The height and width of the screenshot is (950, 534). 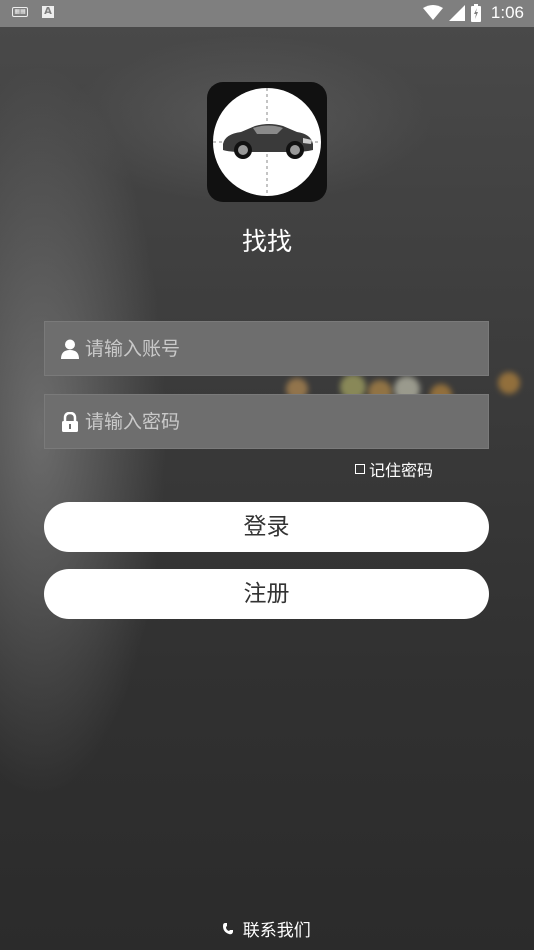 I want to click on background-light, so click(x=509, y=383).